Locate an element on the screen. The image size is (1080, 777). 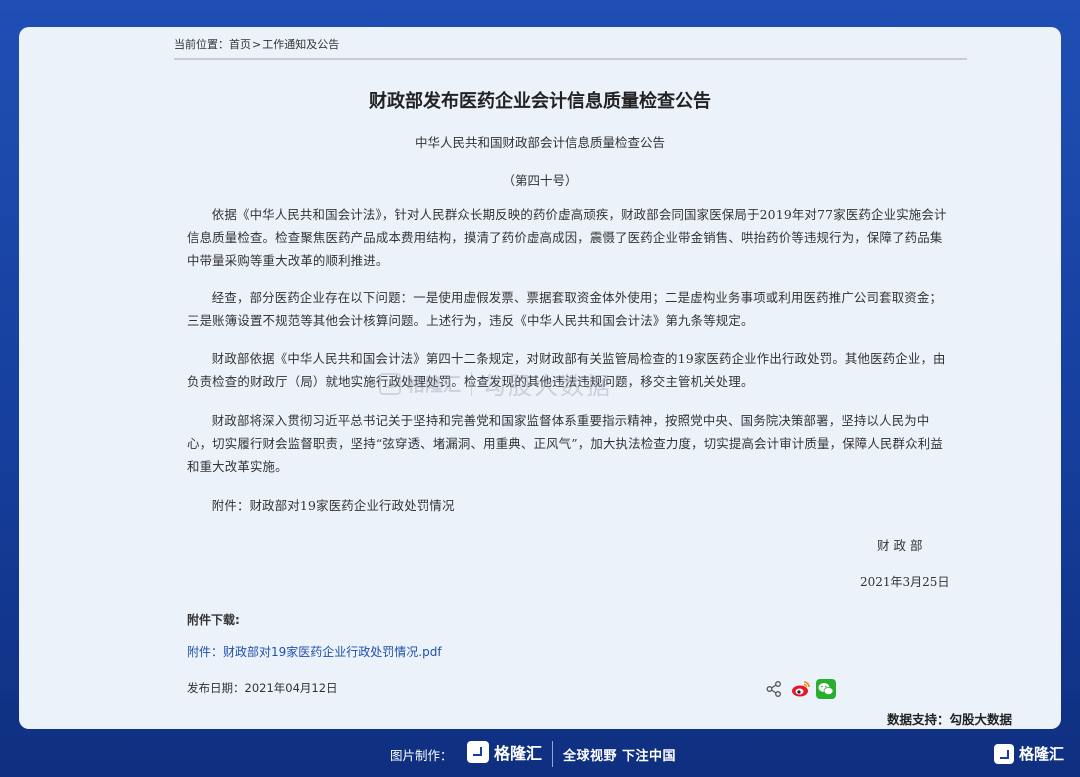
breadcrumb-home-link: 首页 is located at coordinates (240, 44).